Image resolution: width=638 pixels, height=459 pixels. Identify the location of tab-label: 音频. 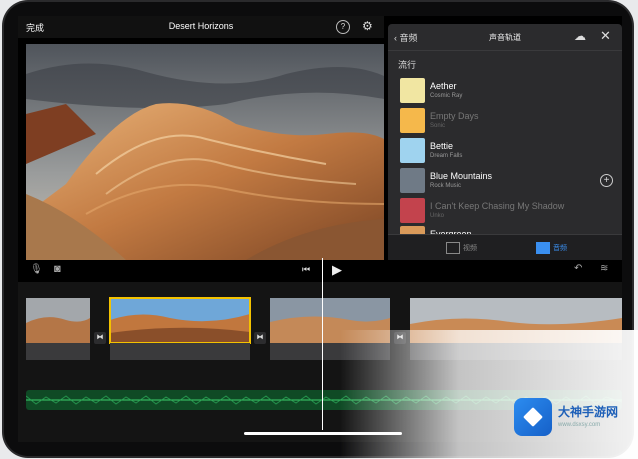
(560, 248).